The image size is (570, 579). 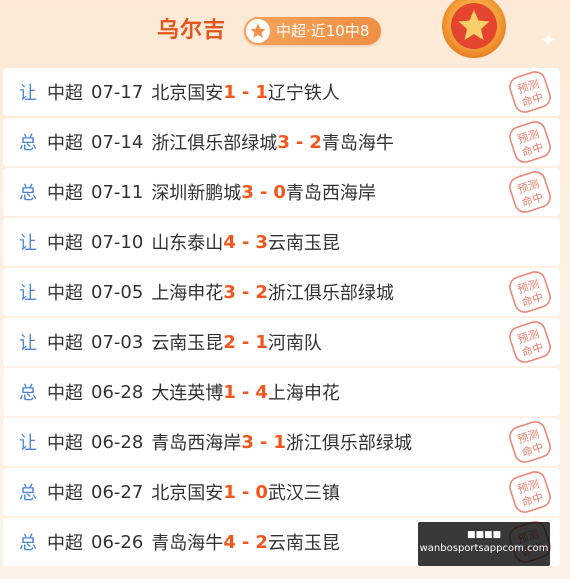 What do you see at coordinates (261, 242) in the screenshot?
I see `record-away-score: 3` at bounding box center [261, 242].